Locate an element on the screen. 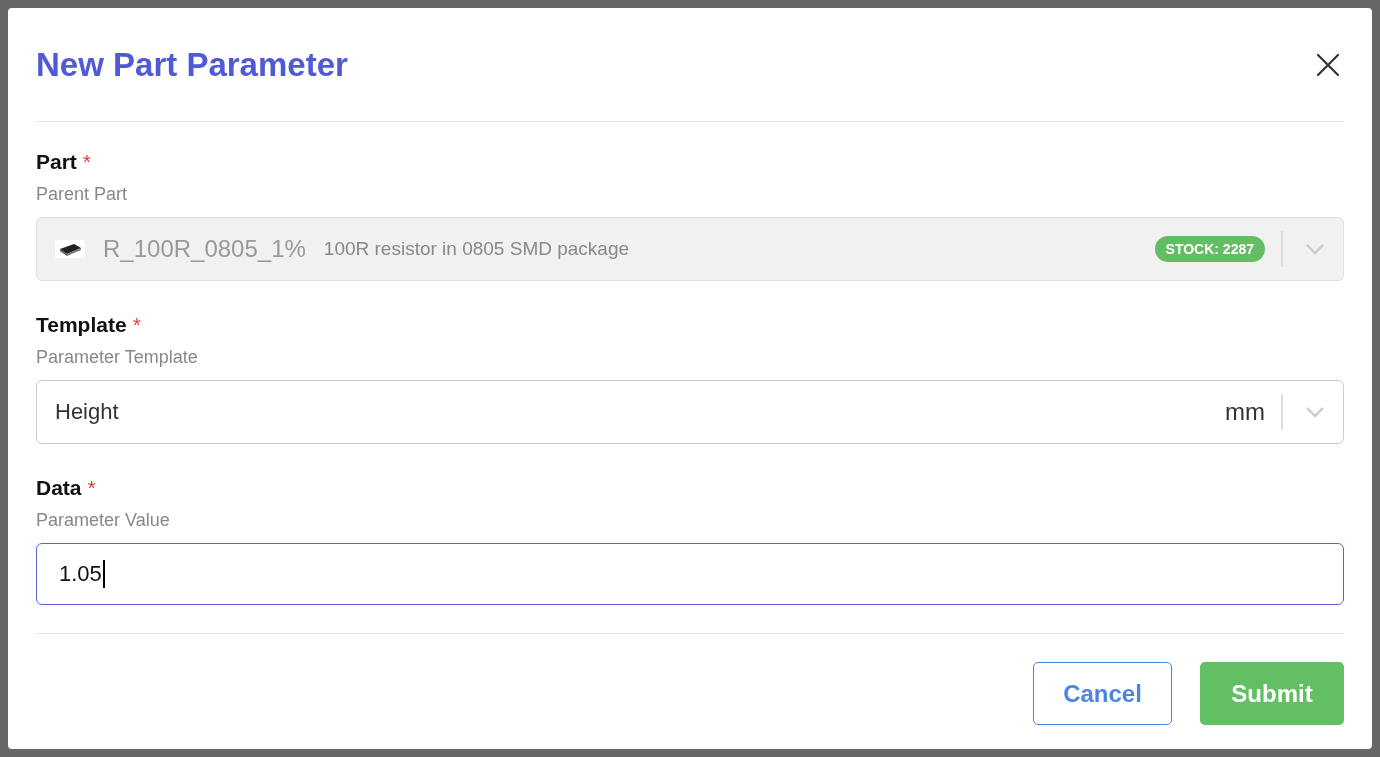 This screenshot has height=757, width=1380. part-description: 100R resistor in 0805 SMD package is located at coordinates (476, 249).